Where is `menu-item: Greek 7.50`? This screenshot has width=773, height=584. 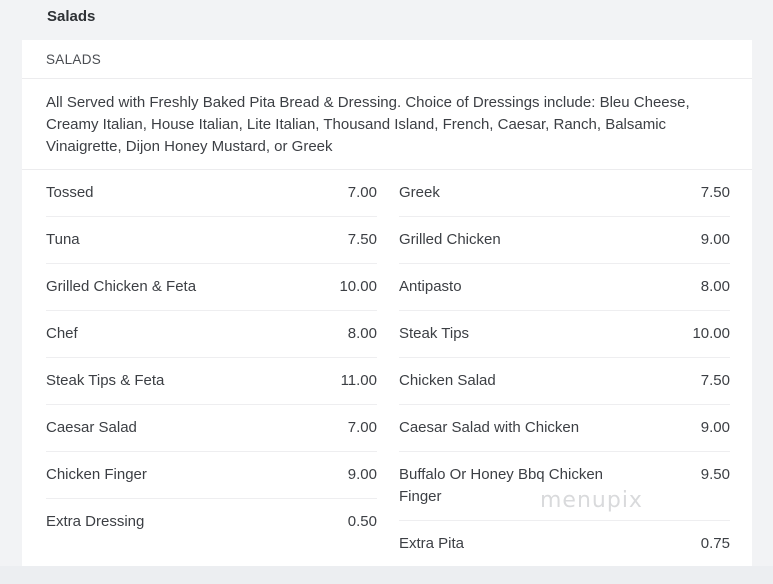 menu-item: Greek 7.50 is located at coordinates (564, 193).